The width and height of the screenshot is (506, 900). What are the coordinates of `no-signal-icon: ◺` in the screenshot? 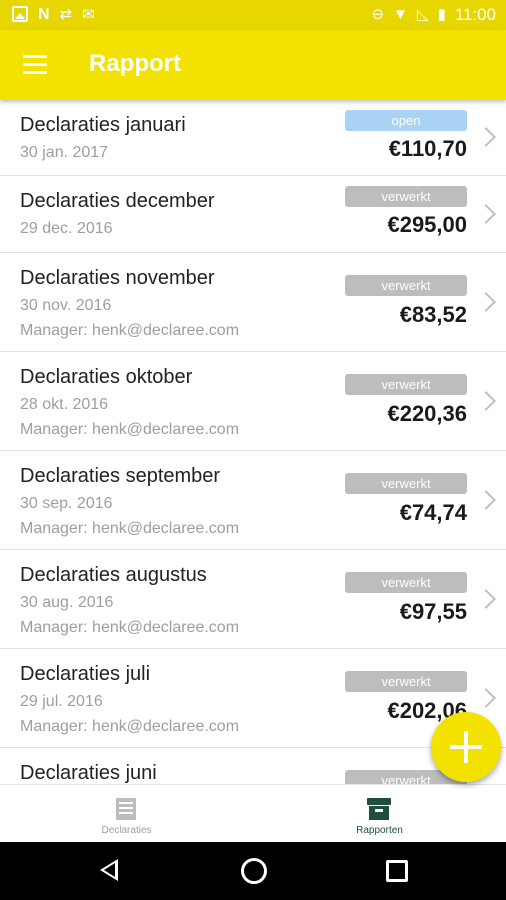 It's located at (422, 14).